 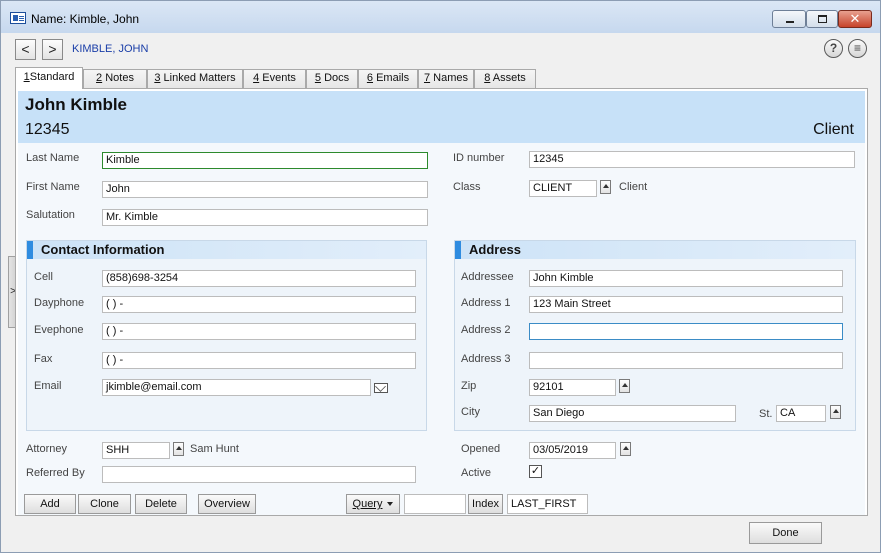 I want to click on close-icon: ✕, so click(x=855, y=18).